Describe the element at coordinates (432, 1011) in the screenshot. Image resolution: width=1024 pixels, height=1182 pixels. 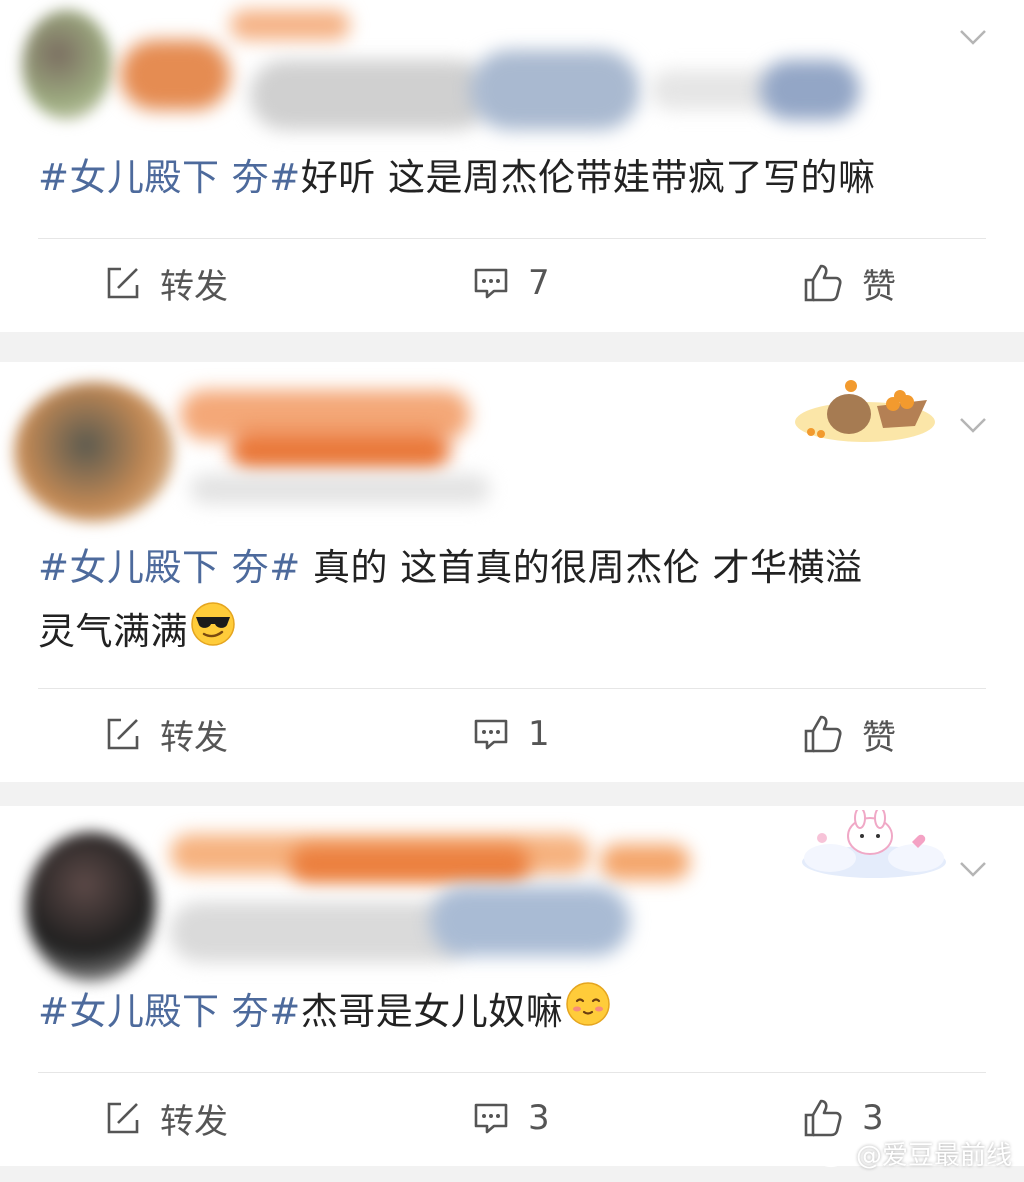
I see `comment-body: 杰哥是女儿奴嘛` at that location.